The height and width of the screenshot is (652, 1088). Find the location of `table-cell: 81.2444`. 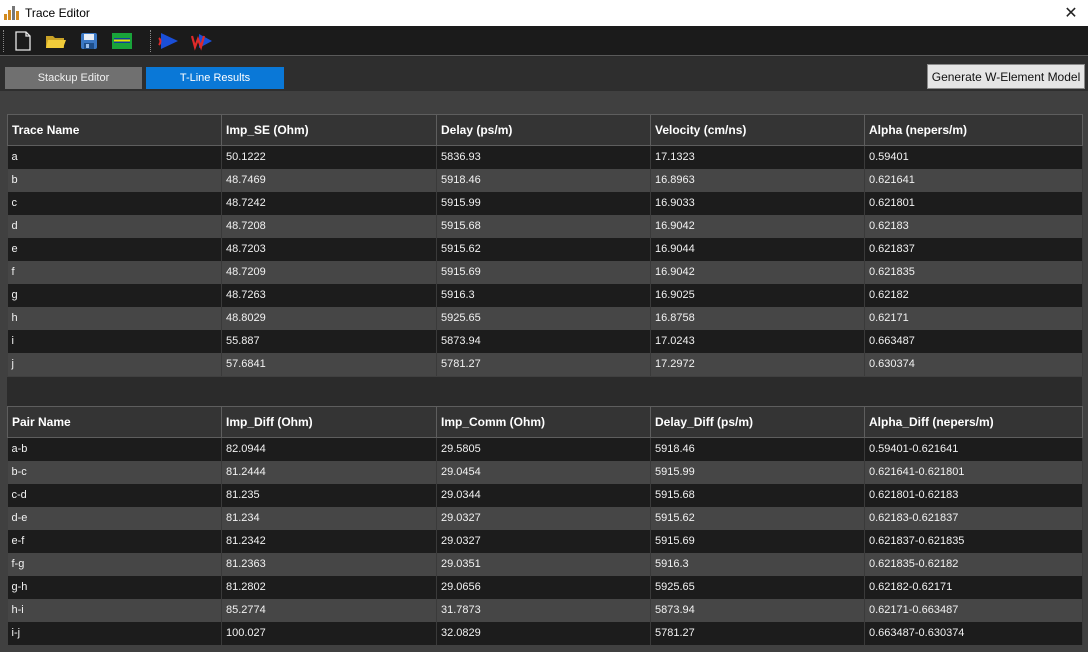

table-cell: 81.2444 is located at coordinates (329, 472).